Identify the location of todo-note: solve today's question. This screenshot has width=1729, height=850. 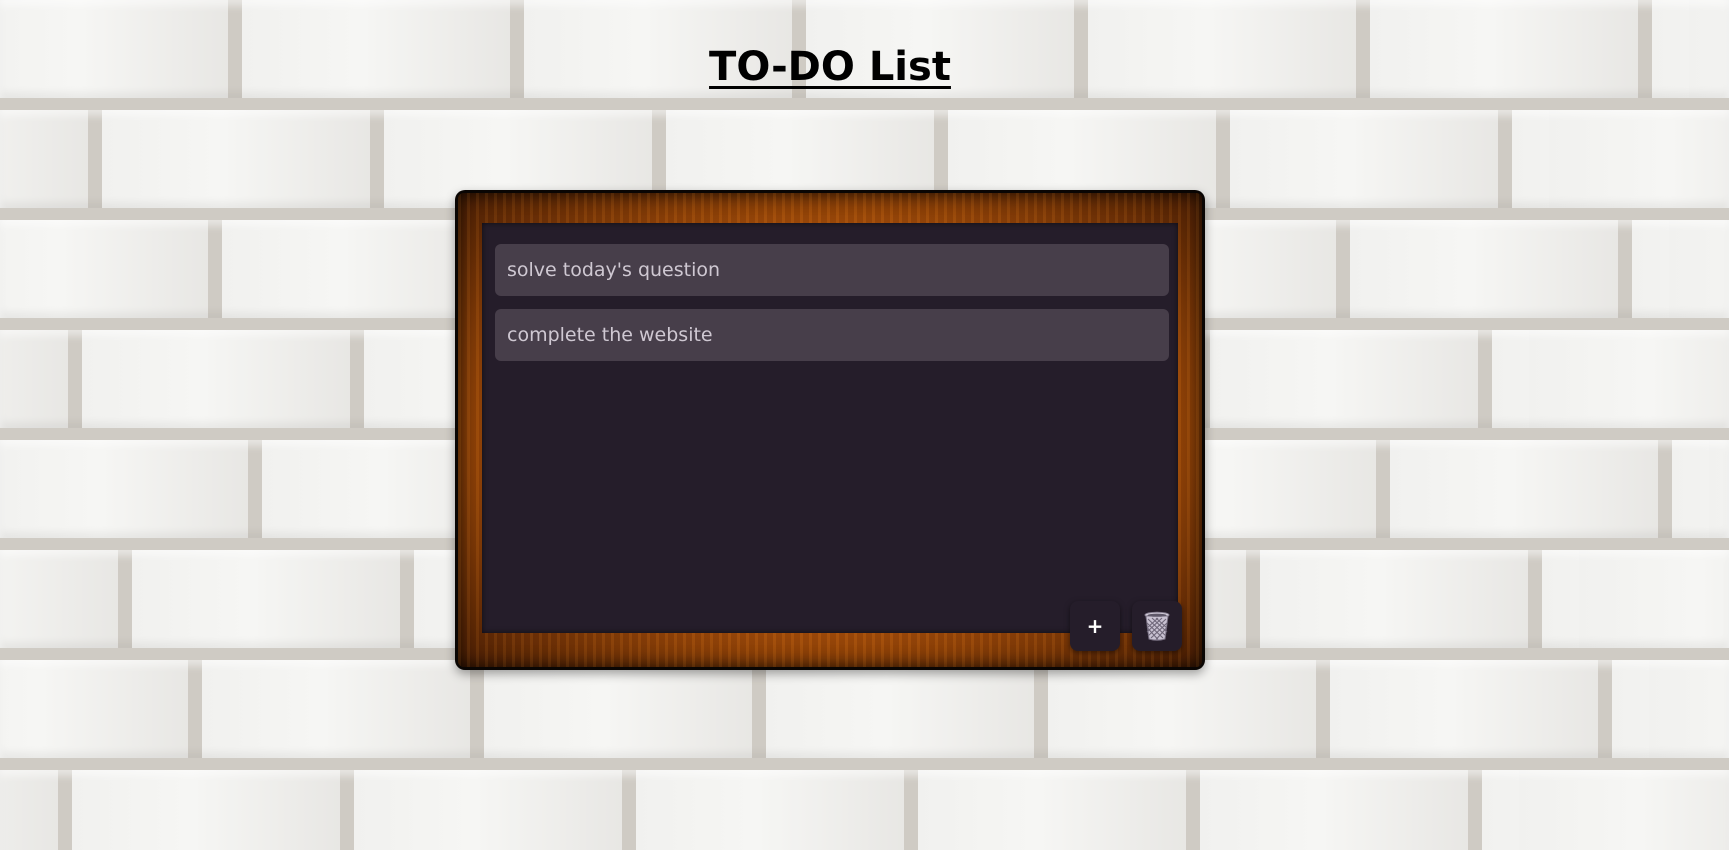
(832, 270).